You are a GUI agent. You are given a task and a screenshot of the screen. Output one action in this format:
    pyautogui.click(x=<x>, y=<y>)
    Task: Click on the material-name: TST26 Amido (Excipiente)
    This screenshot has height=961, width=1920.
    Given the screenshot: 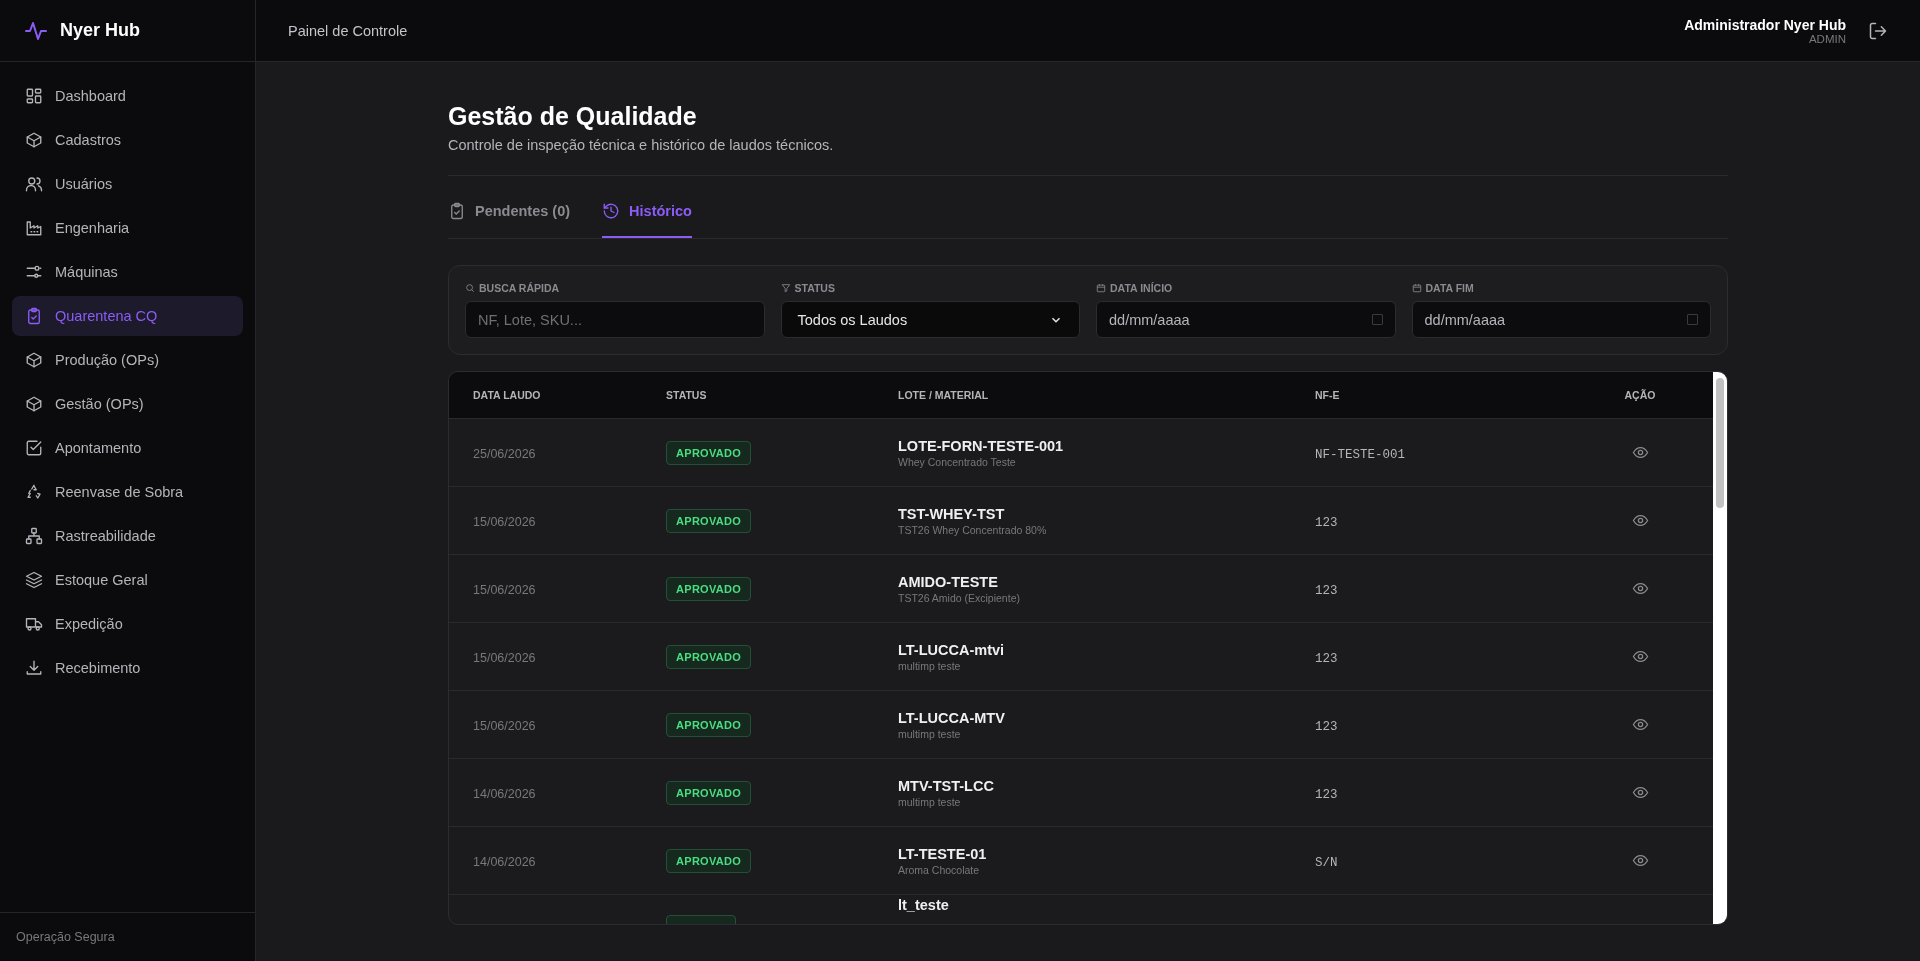 What is the action you would take?
    pyautogui.click(x=959, y=597)
    